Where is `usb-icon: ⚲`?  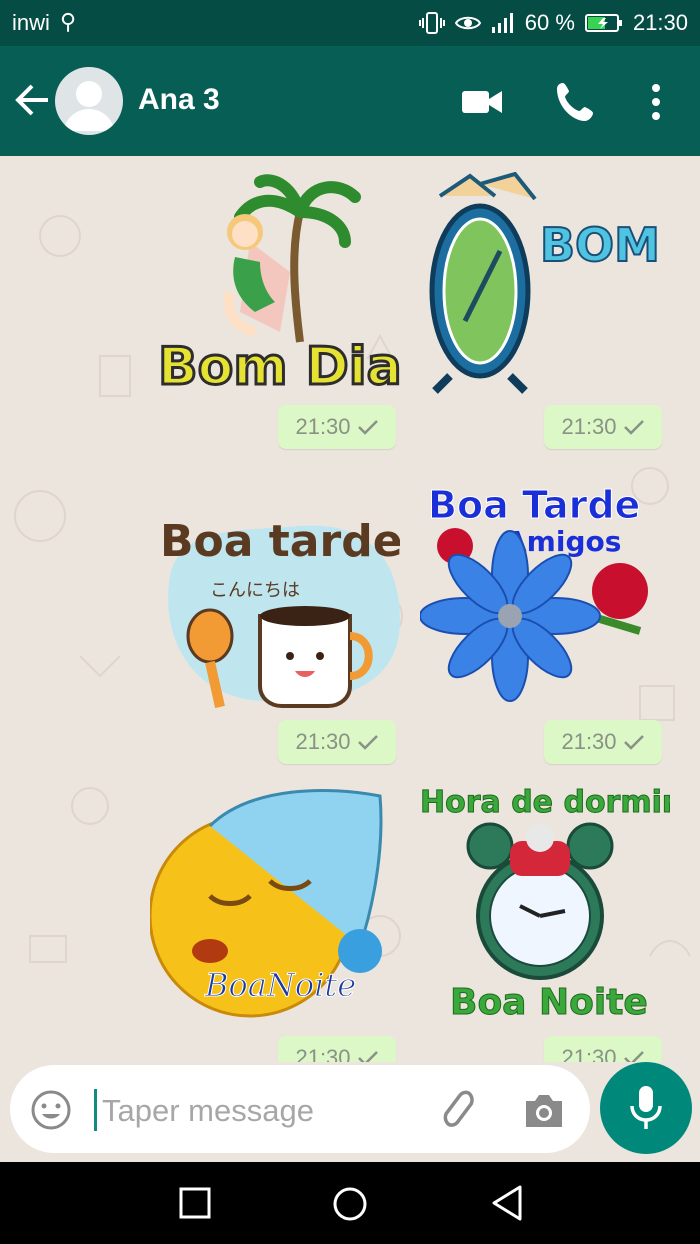
usb-icon: ⚲ is located at coordinates (68, 21).